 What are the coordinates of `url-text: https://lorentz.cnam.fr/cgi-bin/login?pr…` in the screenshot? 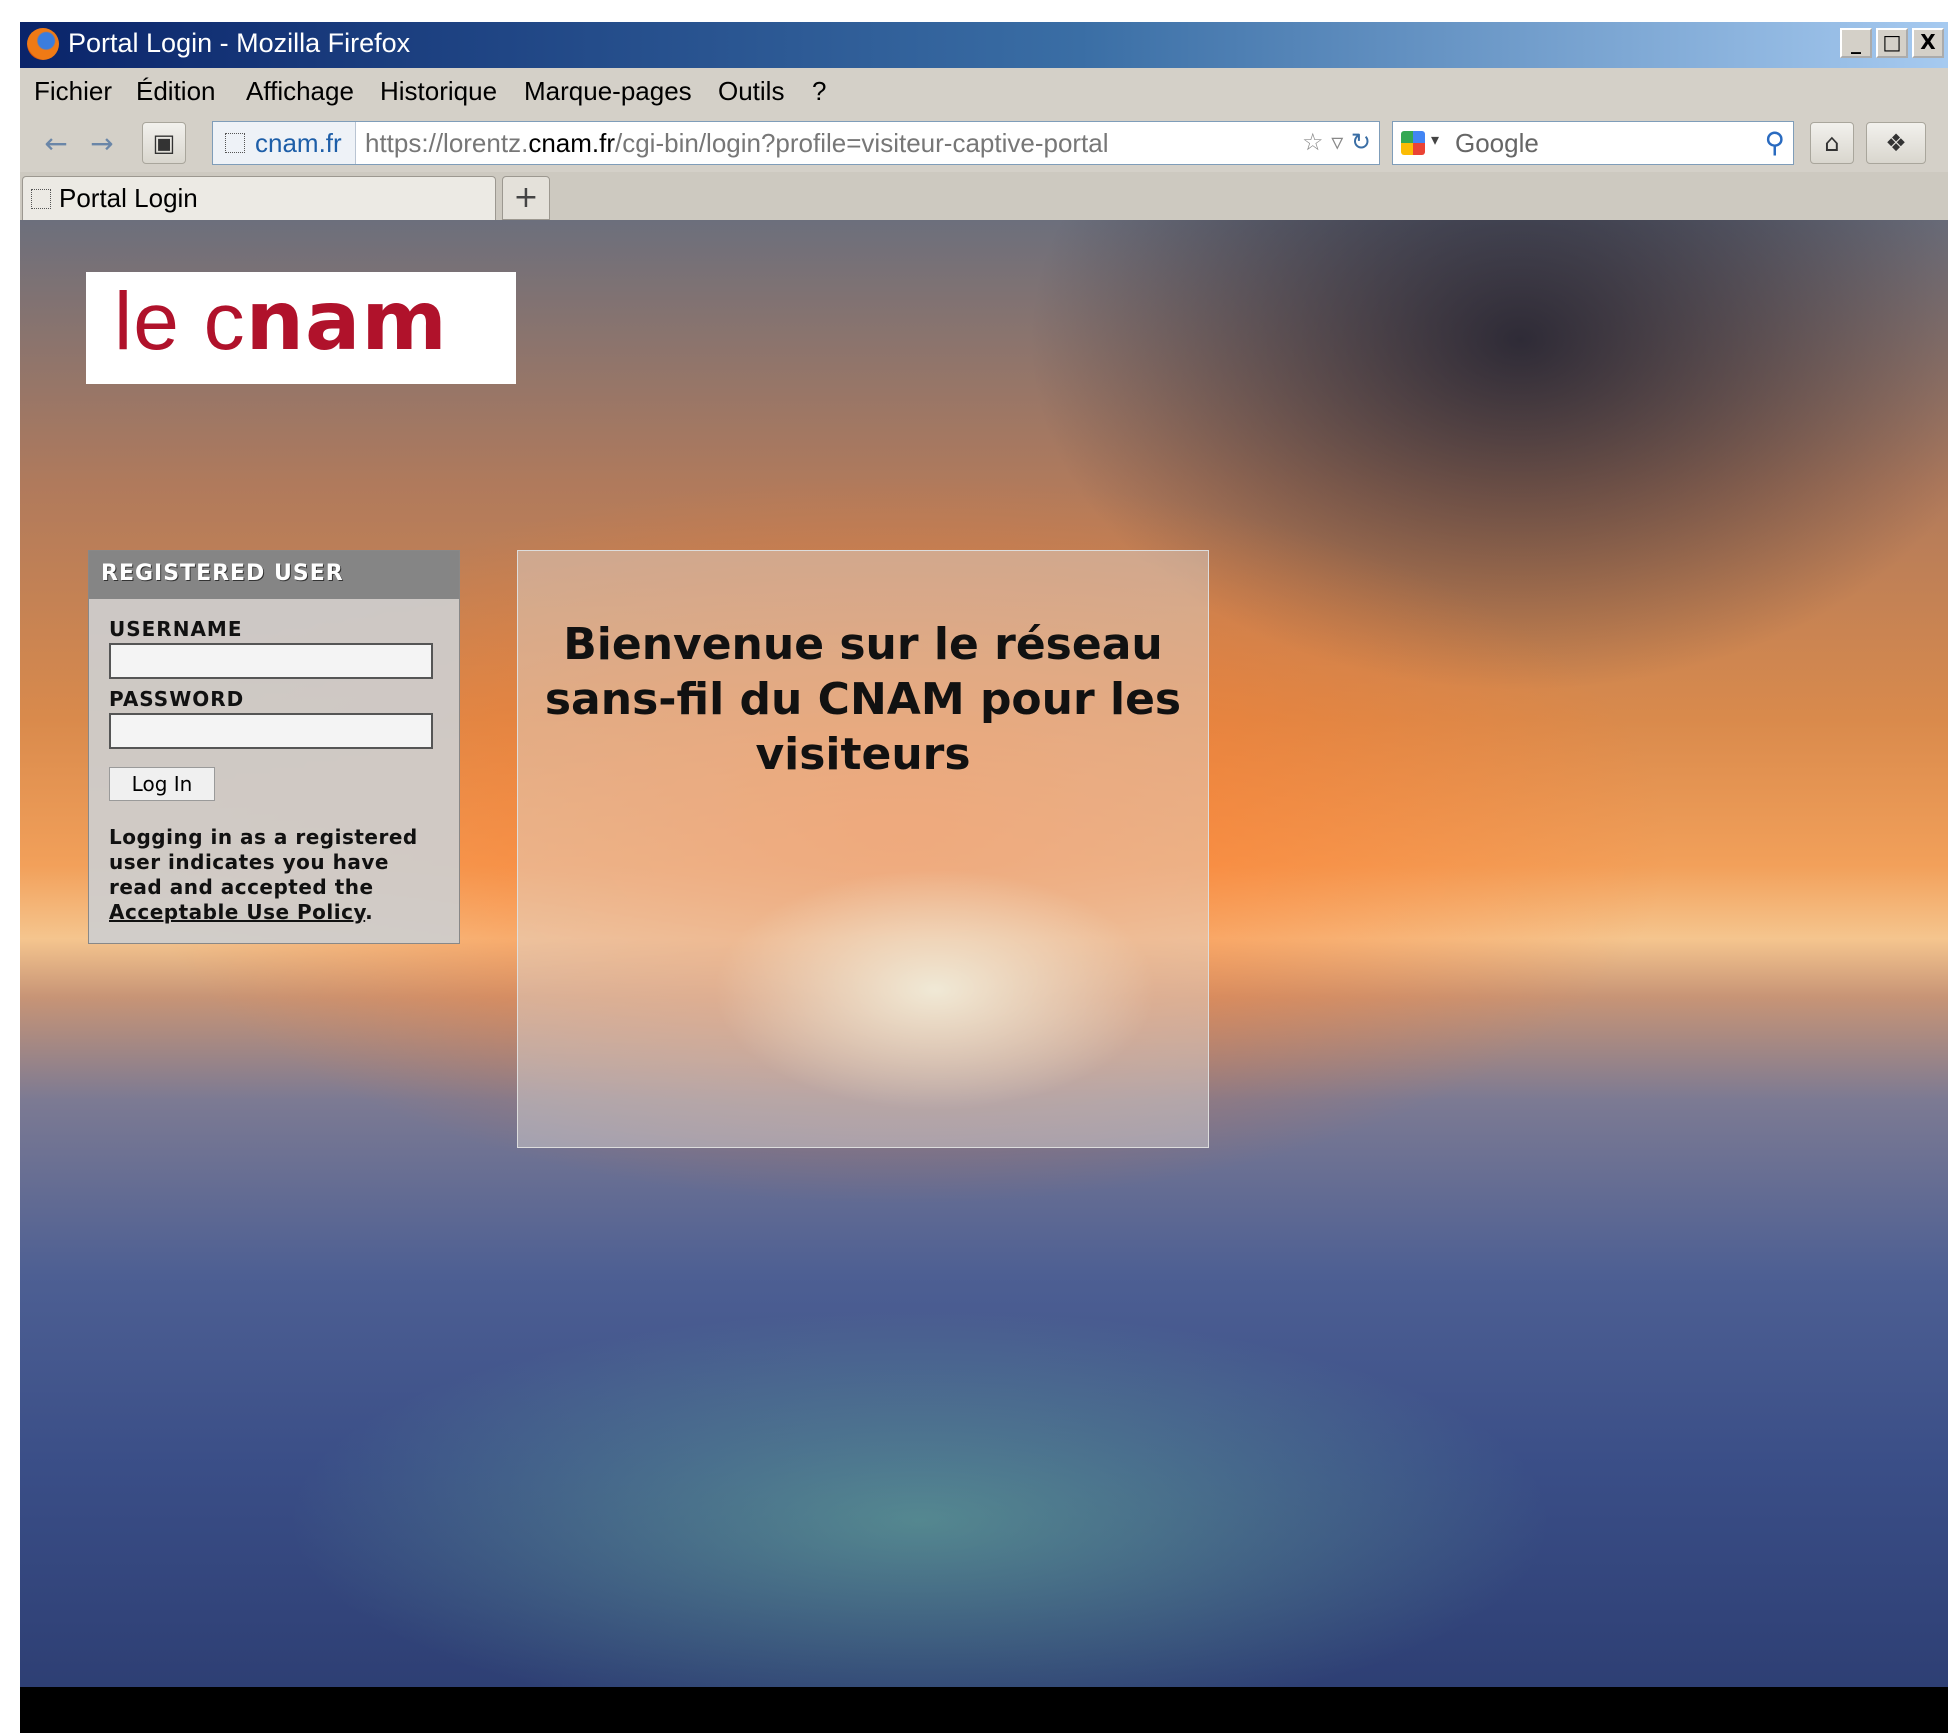 It's located at (737, 143).